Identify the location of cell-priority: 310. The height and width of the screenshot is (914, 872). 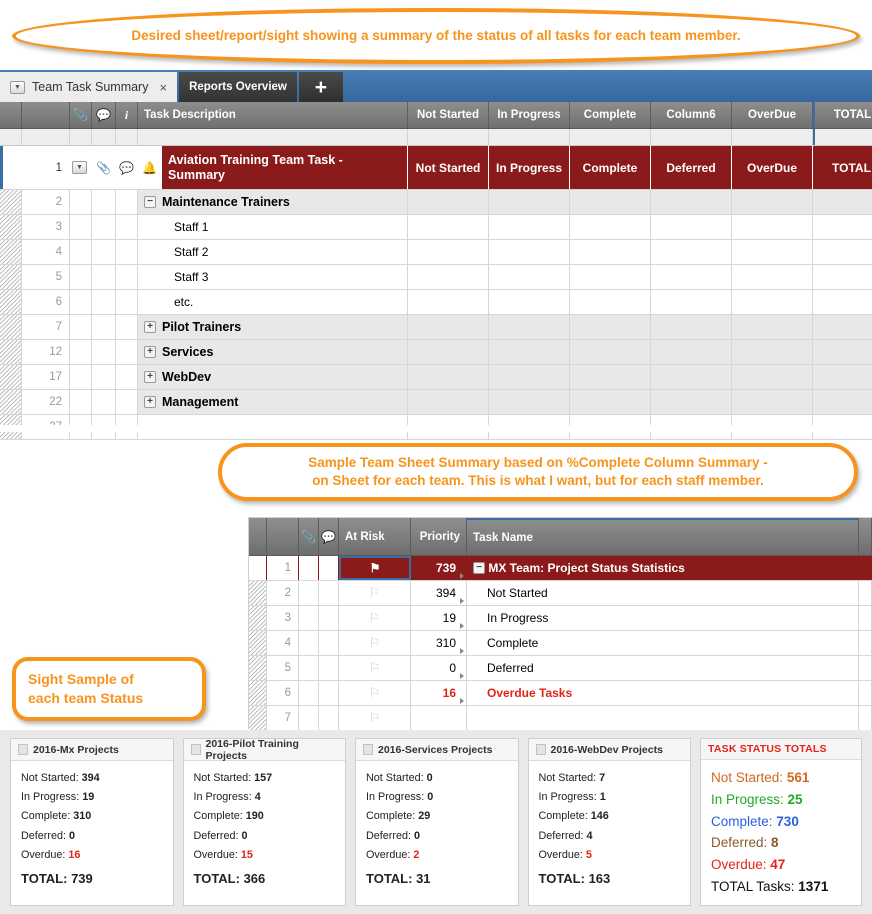
(439, 643).